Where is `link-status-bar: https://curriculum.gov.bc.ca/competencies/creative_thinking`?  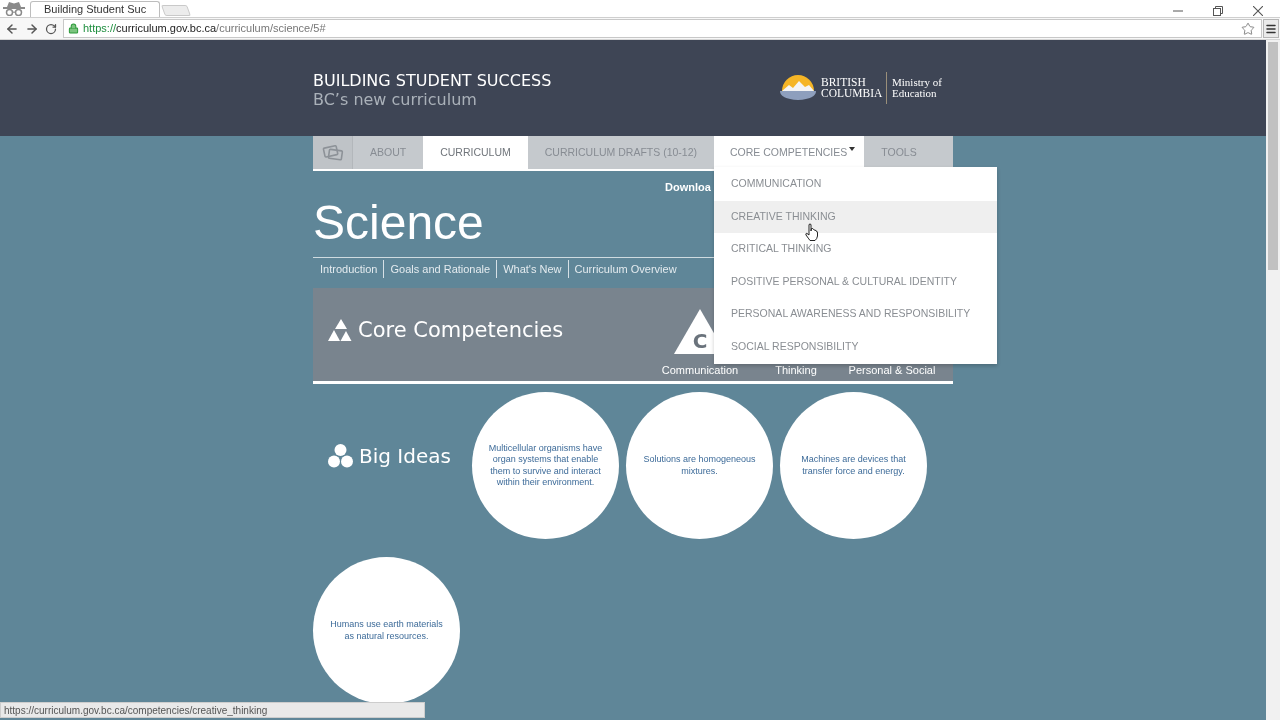
link-status-bar: https://curriculum.gov.bc.ca/competencies/creative_thinking is located at coordinates (212, 710).